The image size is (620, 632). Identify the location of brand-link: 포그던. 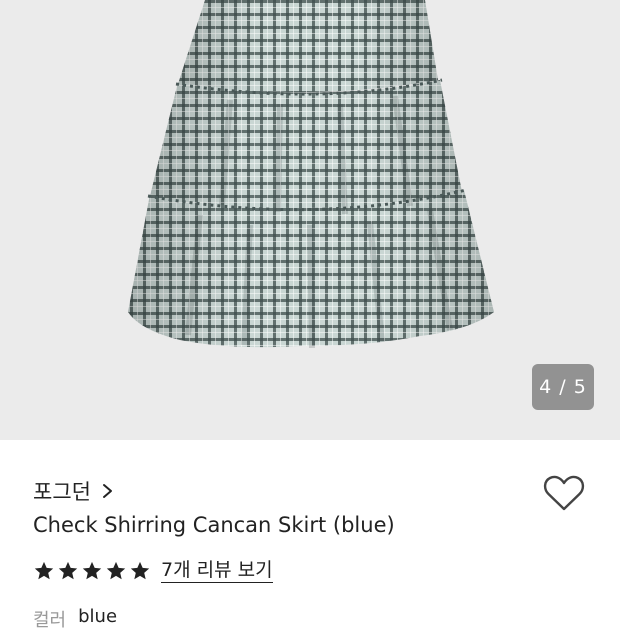
(75, 491).